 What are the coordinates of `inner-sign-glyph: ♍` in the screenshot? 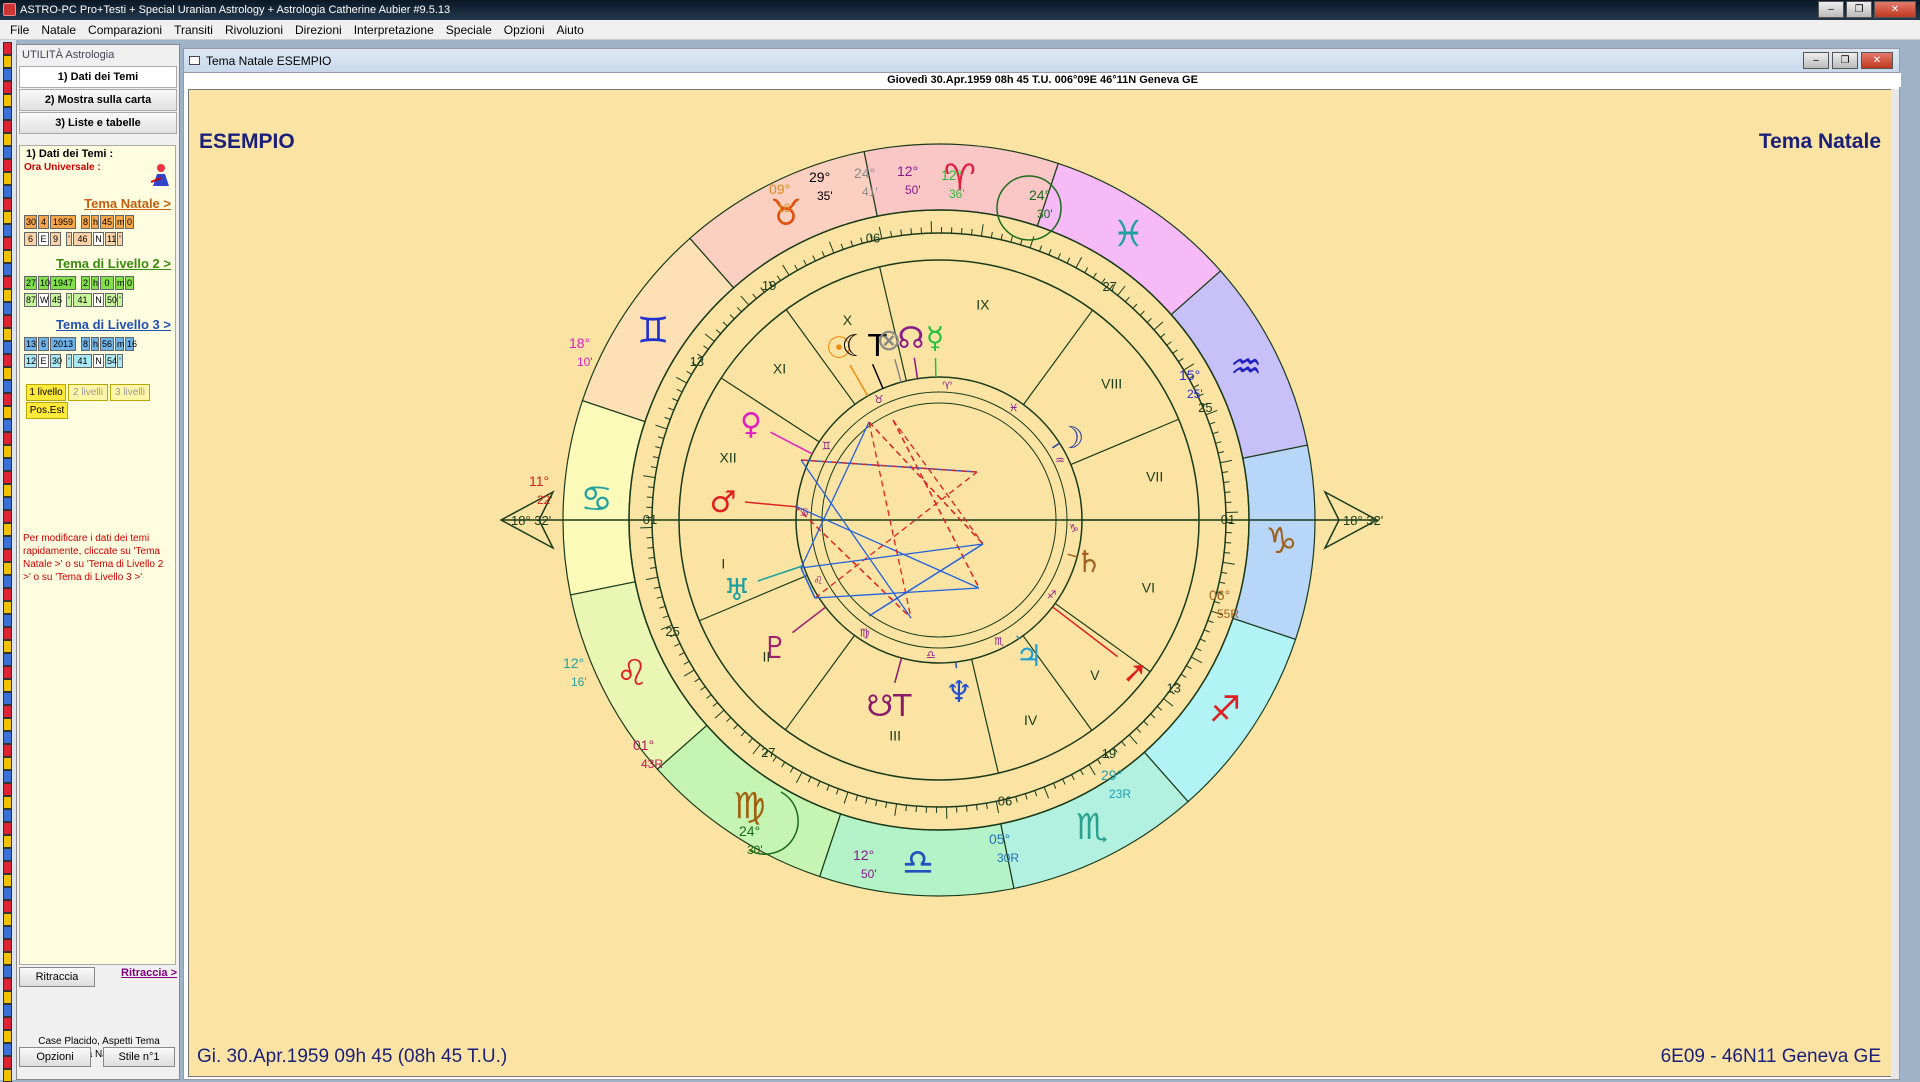 It's located at (865, 633).